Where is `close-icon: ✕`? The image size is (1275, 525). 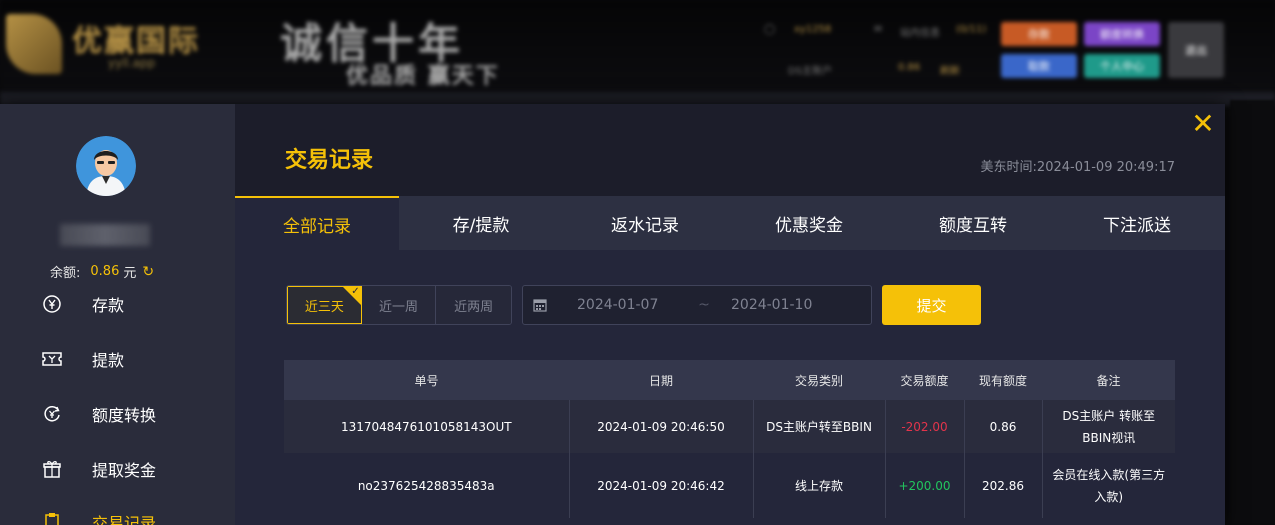
close-icon: ✕ is located at coordinates (1203, 124).